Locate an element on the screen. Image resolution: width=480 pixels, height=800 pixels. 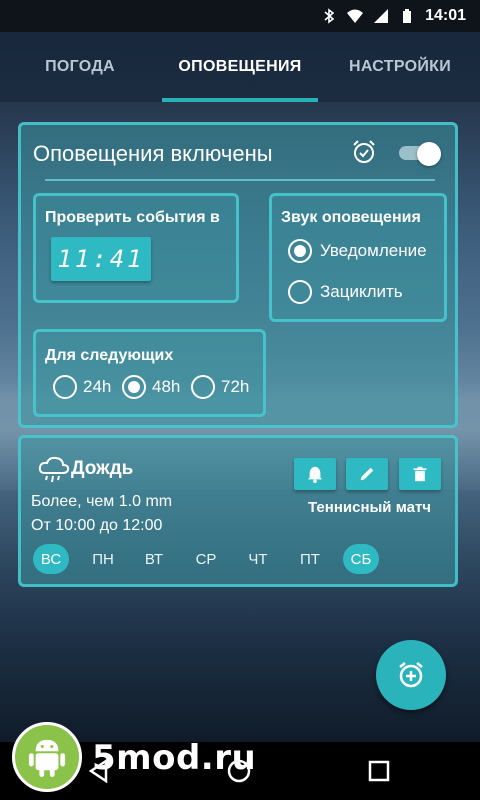
check-time-button: 11:41 is located at coordinates (101, 259).